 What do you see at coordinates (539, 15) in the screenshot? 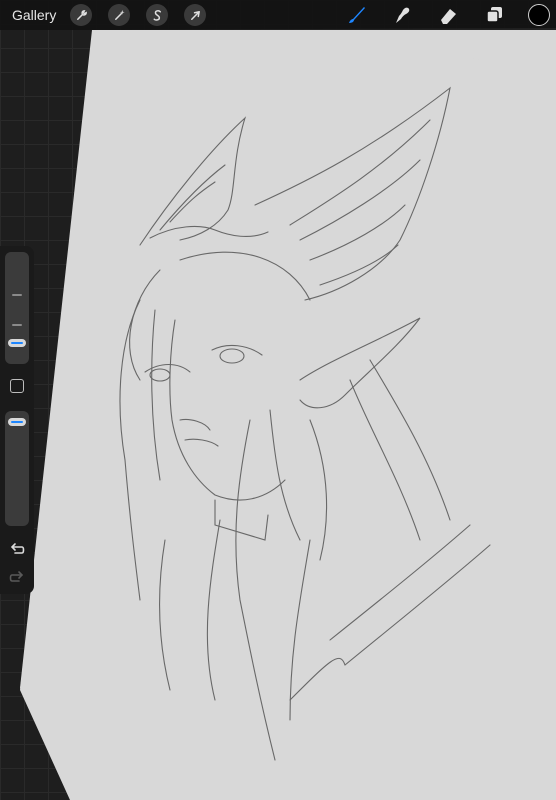
I see `color-picker-button` at bounding box center [539, 15].